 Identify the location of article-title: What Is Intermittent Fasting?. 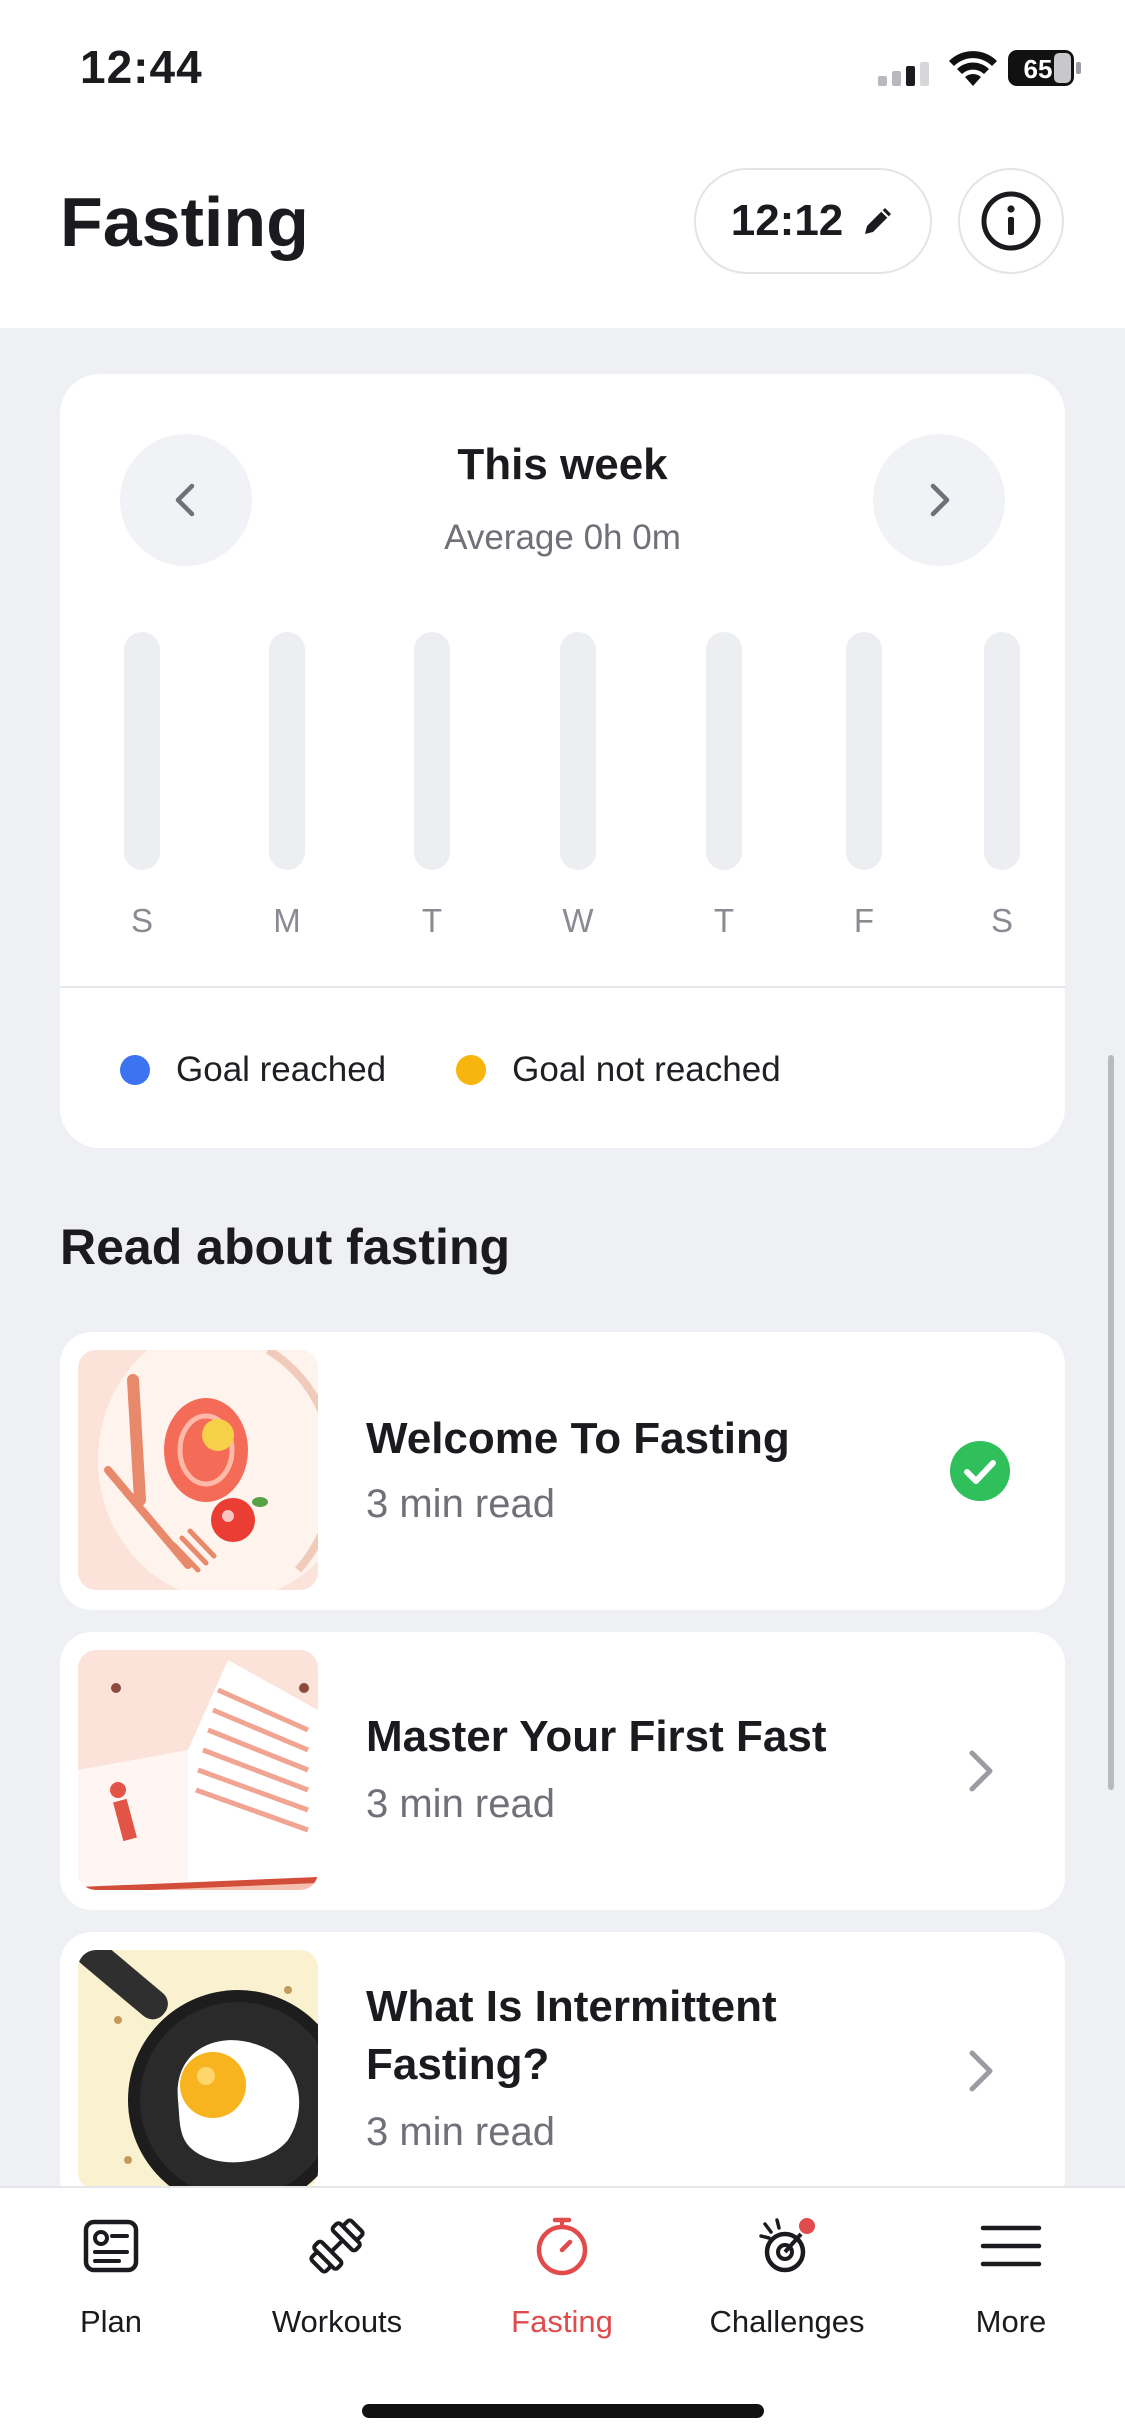
(646, 2036).